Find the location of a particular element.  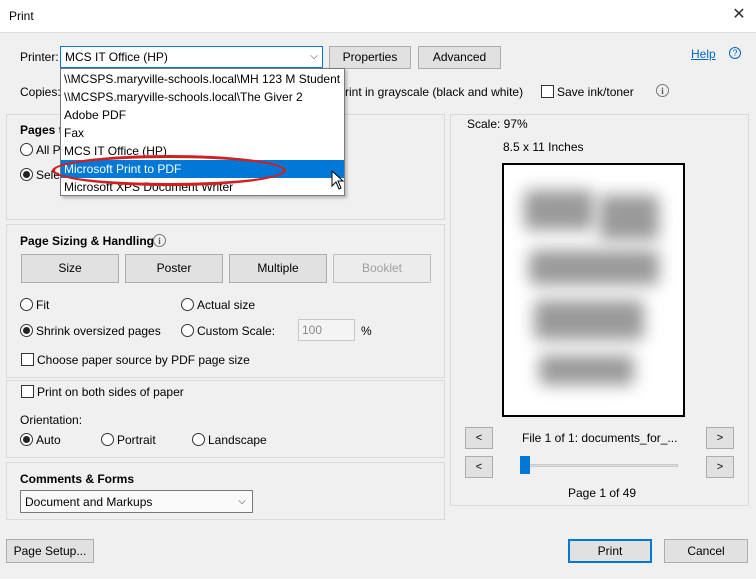

comments-forms-select: Document and Markups ⌵ is located at coordinates (136, 501).